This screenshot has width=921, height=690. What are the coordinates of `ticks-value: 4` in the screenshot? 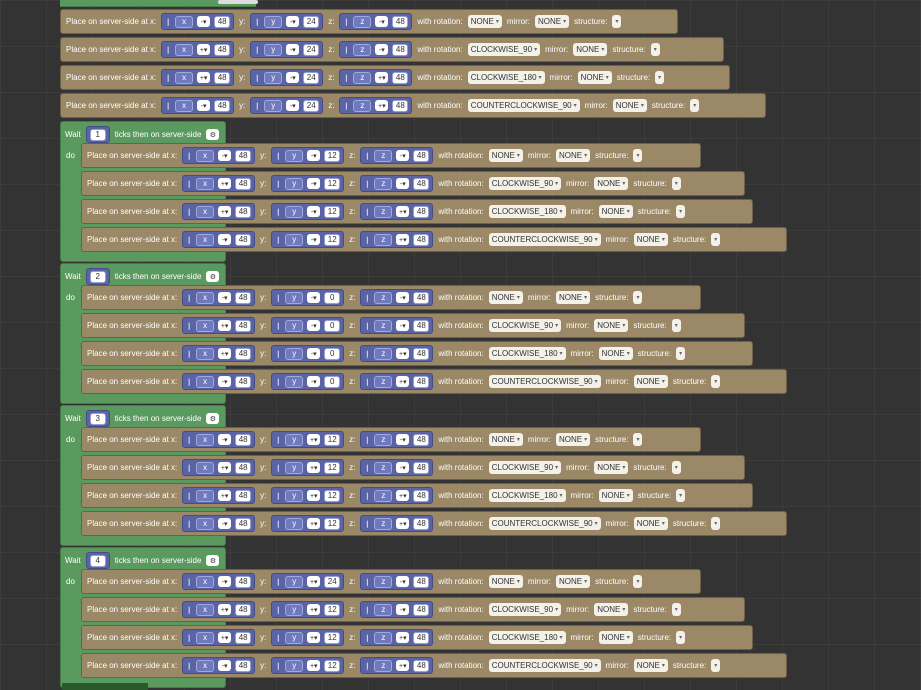 It's located at (97, 560).